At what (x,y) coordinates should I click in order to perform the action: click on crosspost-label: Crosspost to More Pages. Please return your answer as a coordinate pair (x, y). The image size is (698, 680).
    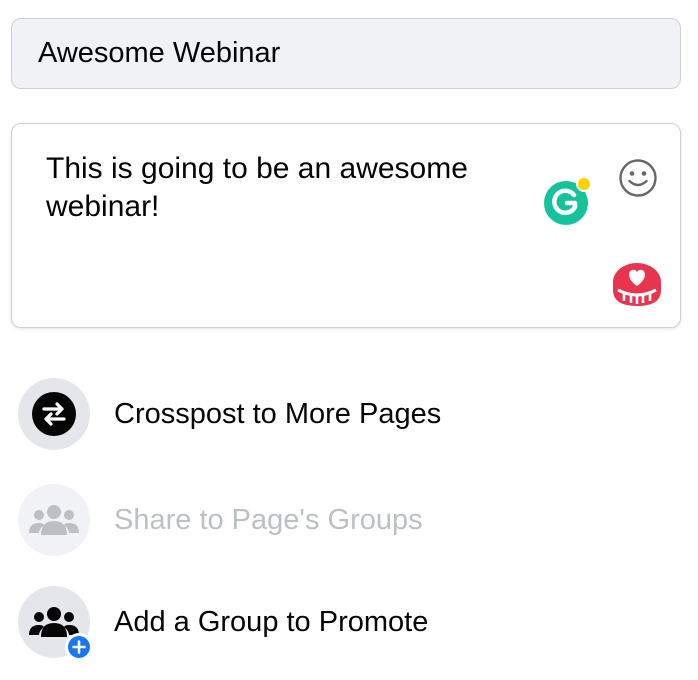
    Looking at the image, I should click on (278, 413).